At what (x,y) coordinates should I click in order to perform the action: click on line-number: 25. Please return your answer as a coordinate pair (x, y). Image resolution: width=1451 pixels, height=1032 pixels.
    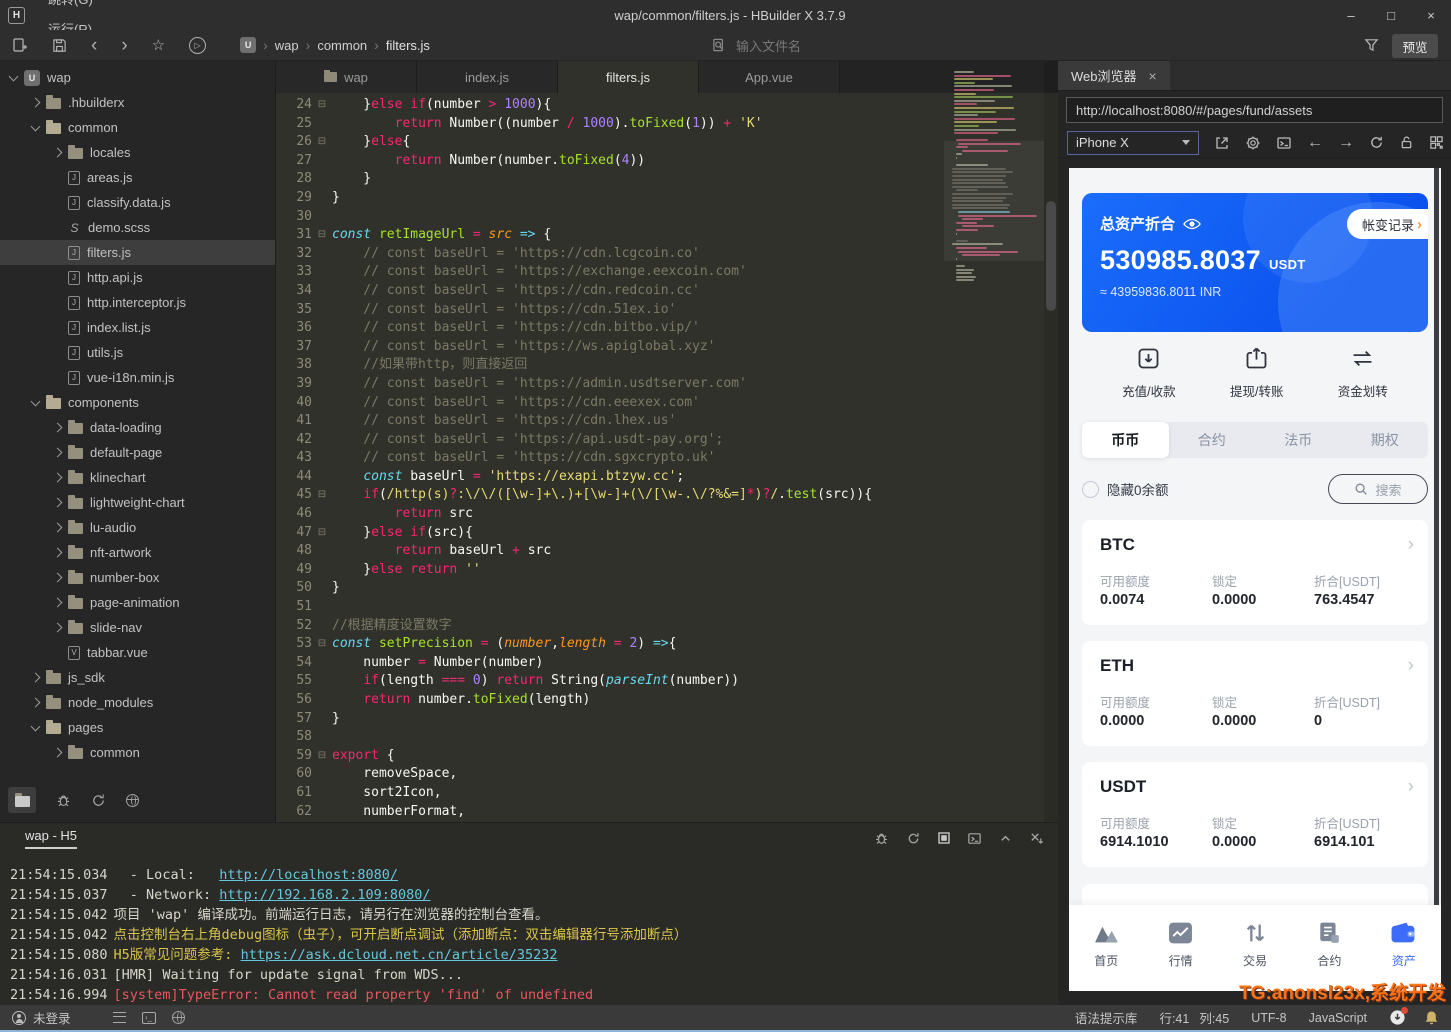
    Looking at the image, I should click on (294, 124).